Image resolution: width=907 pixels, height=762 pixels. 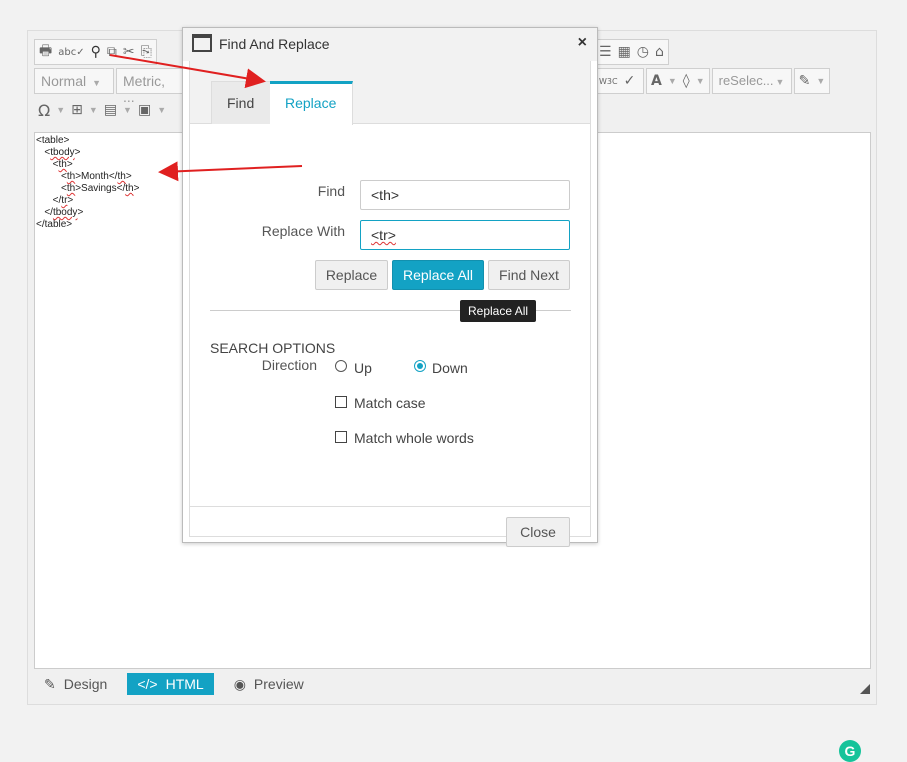 I want to click on mode-bar: ✎ Design </> HTML ◉ Preview, so click(x=174, y=684).